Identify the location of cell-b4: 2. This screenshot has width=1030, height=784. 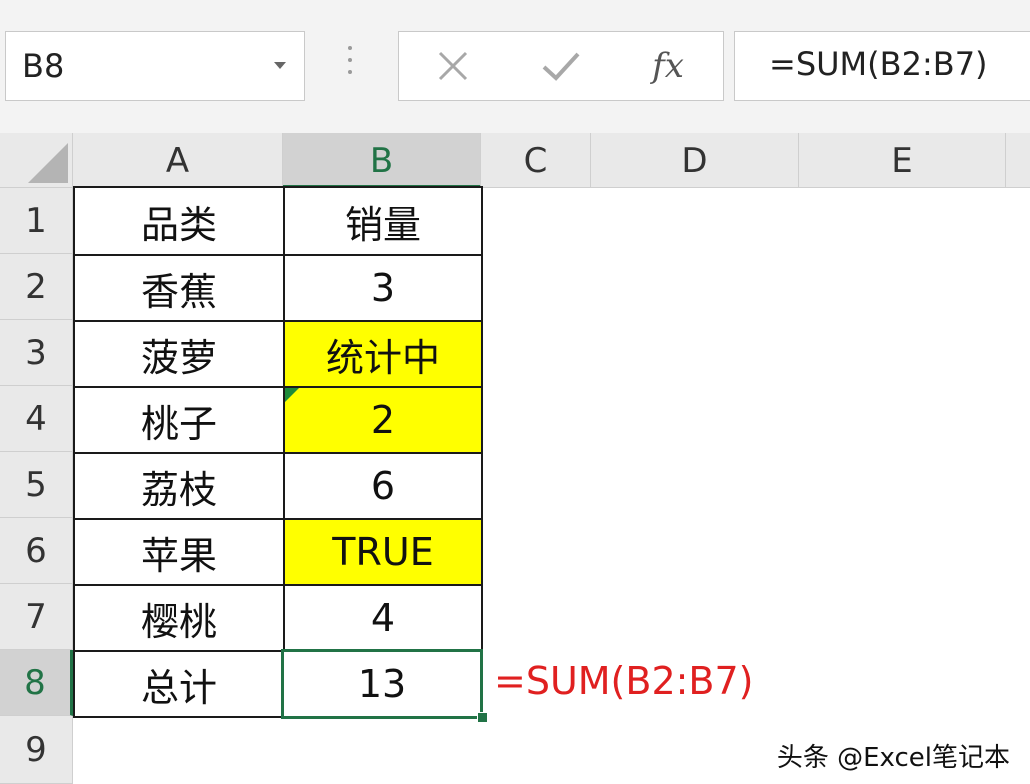
(383, 420).